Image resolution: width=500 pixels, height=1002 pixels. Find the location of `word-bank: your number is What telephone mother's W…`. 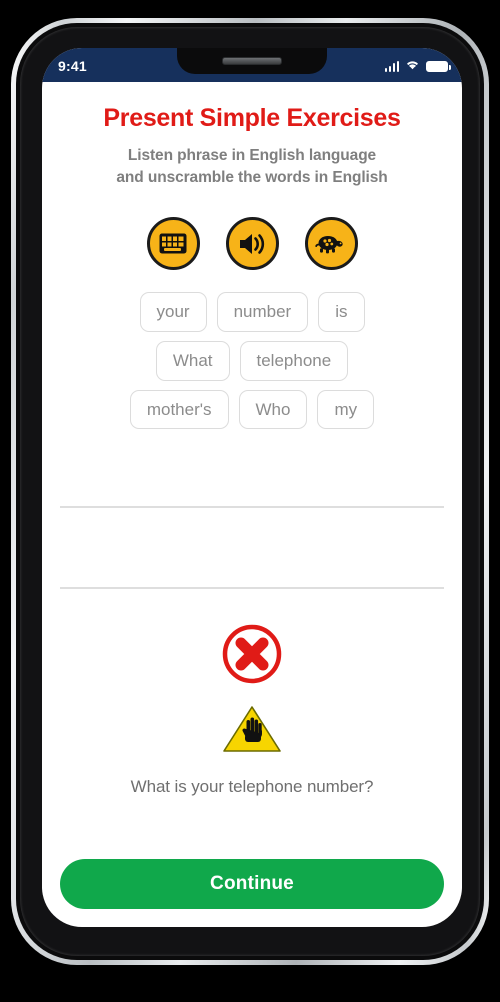

word-bank: your number is What telephone mother's W… is located at coordinates (252, 361).